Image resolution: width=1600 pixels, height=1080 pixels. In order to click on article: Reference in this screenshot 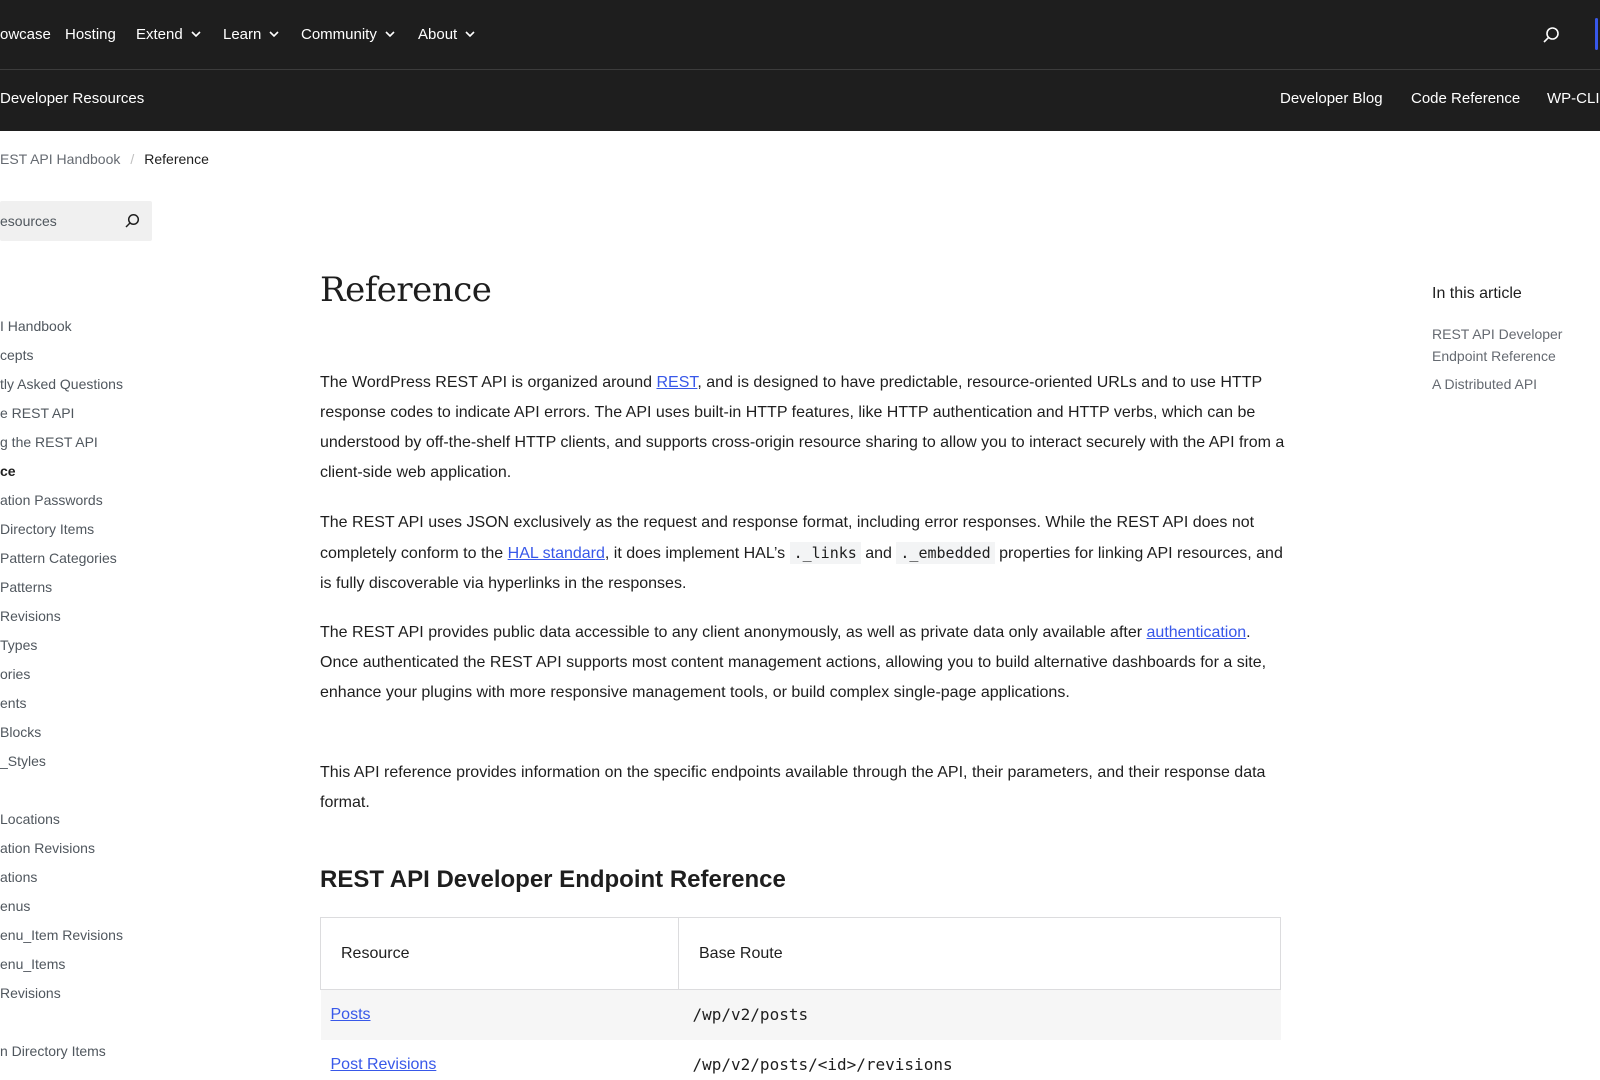, I will do `click(805, 290)`.